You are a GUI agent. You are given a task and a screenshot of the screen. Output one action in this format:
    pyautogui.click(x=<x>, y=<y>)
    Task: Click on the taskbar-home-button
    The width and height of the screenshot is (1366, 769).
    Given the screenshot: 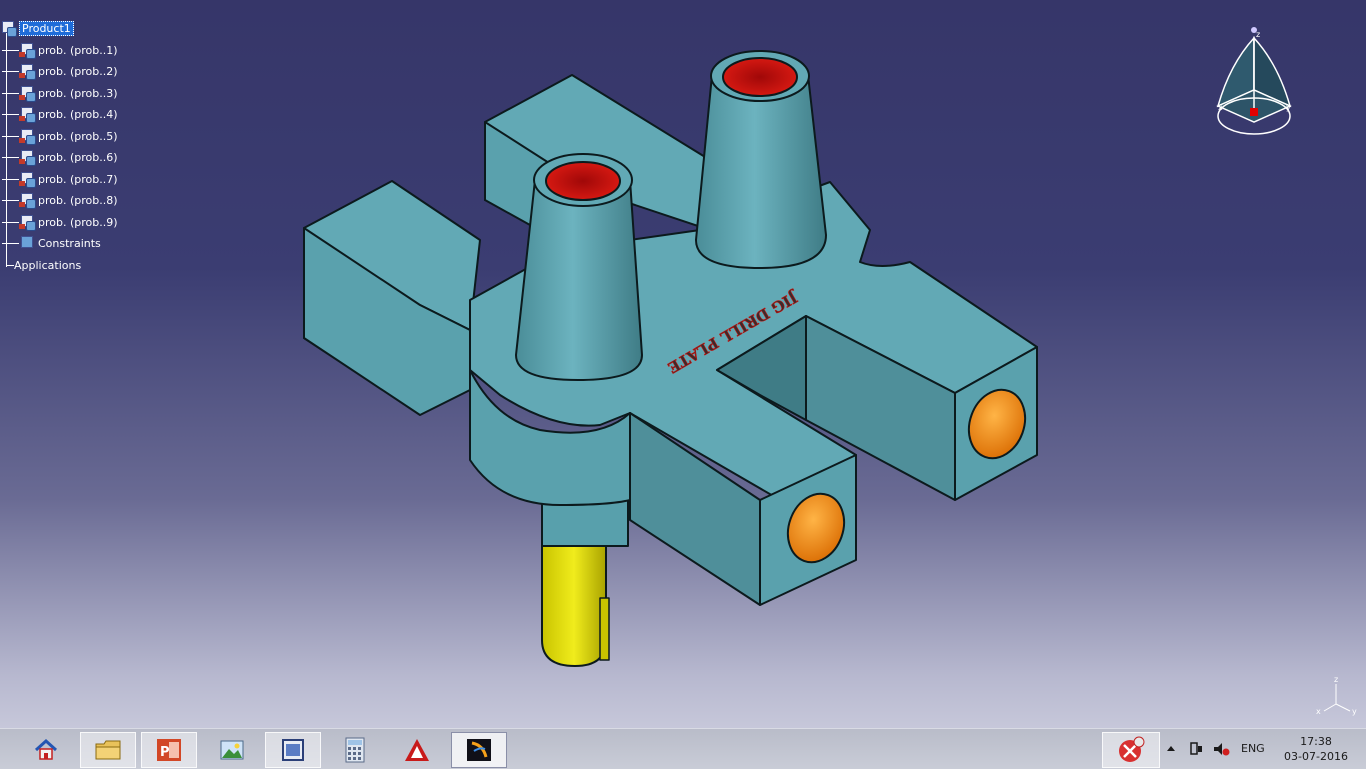 What is the action you would take?
    pyautogui.click(x=46, y=750)
    